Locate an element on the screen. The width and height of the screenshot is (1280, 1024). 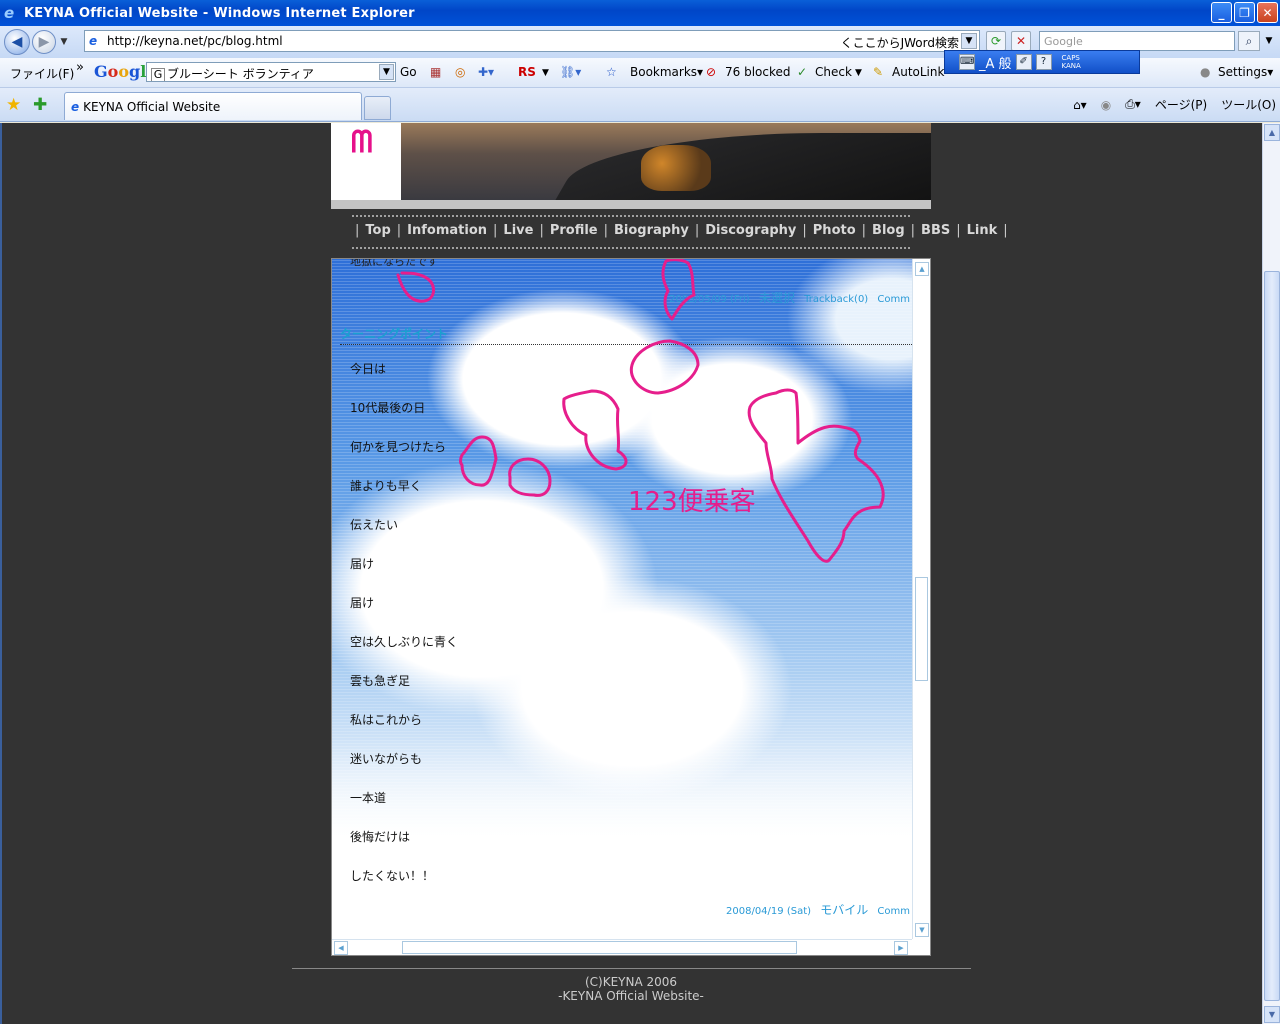
page-icon: e is located at coordinates (93, 41).